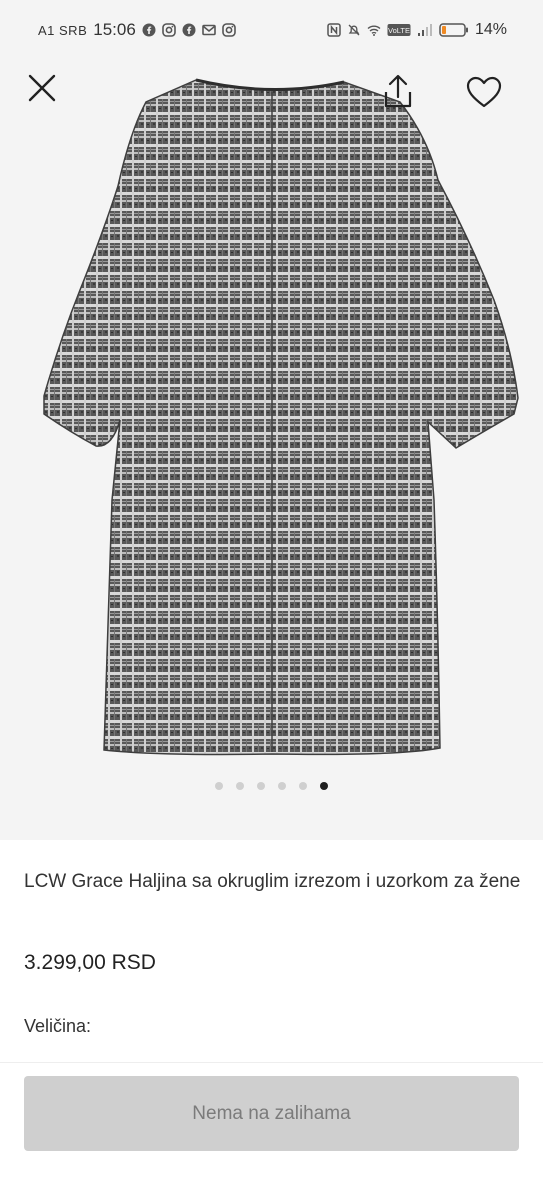  I want to click on signal-icon, so click(424, 30).